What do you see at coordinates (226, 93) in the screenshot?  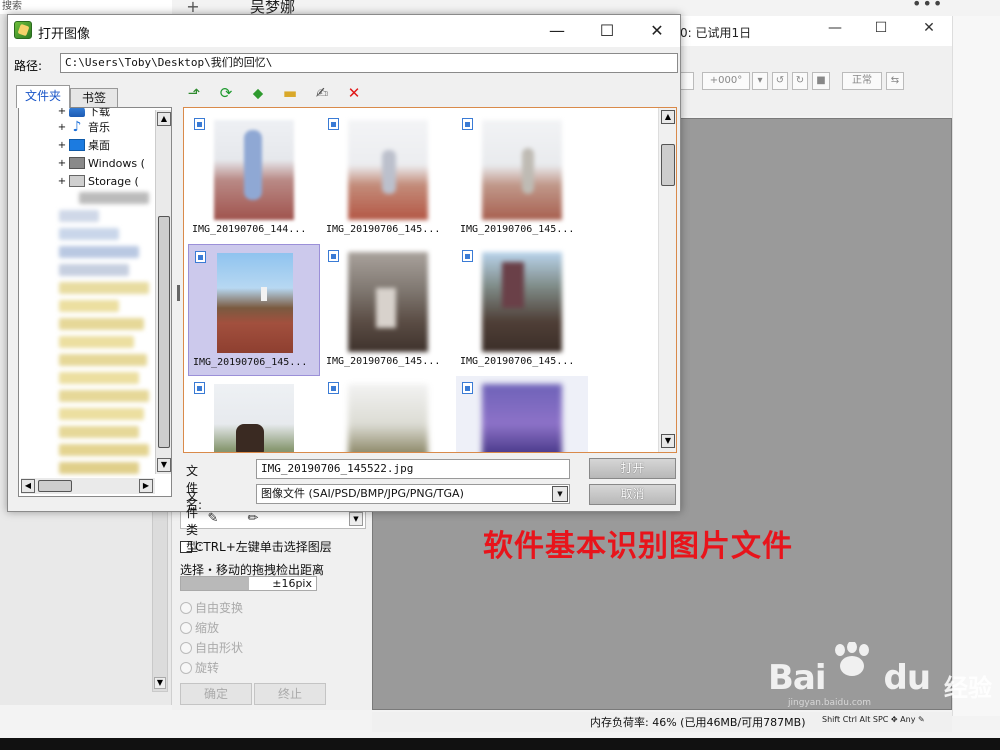 I see `refresh-icon: ⟳` at bounding box center [226, 93].